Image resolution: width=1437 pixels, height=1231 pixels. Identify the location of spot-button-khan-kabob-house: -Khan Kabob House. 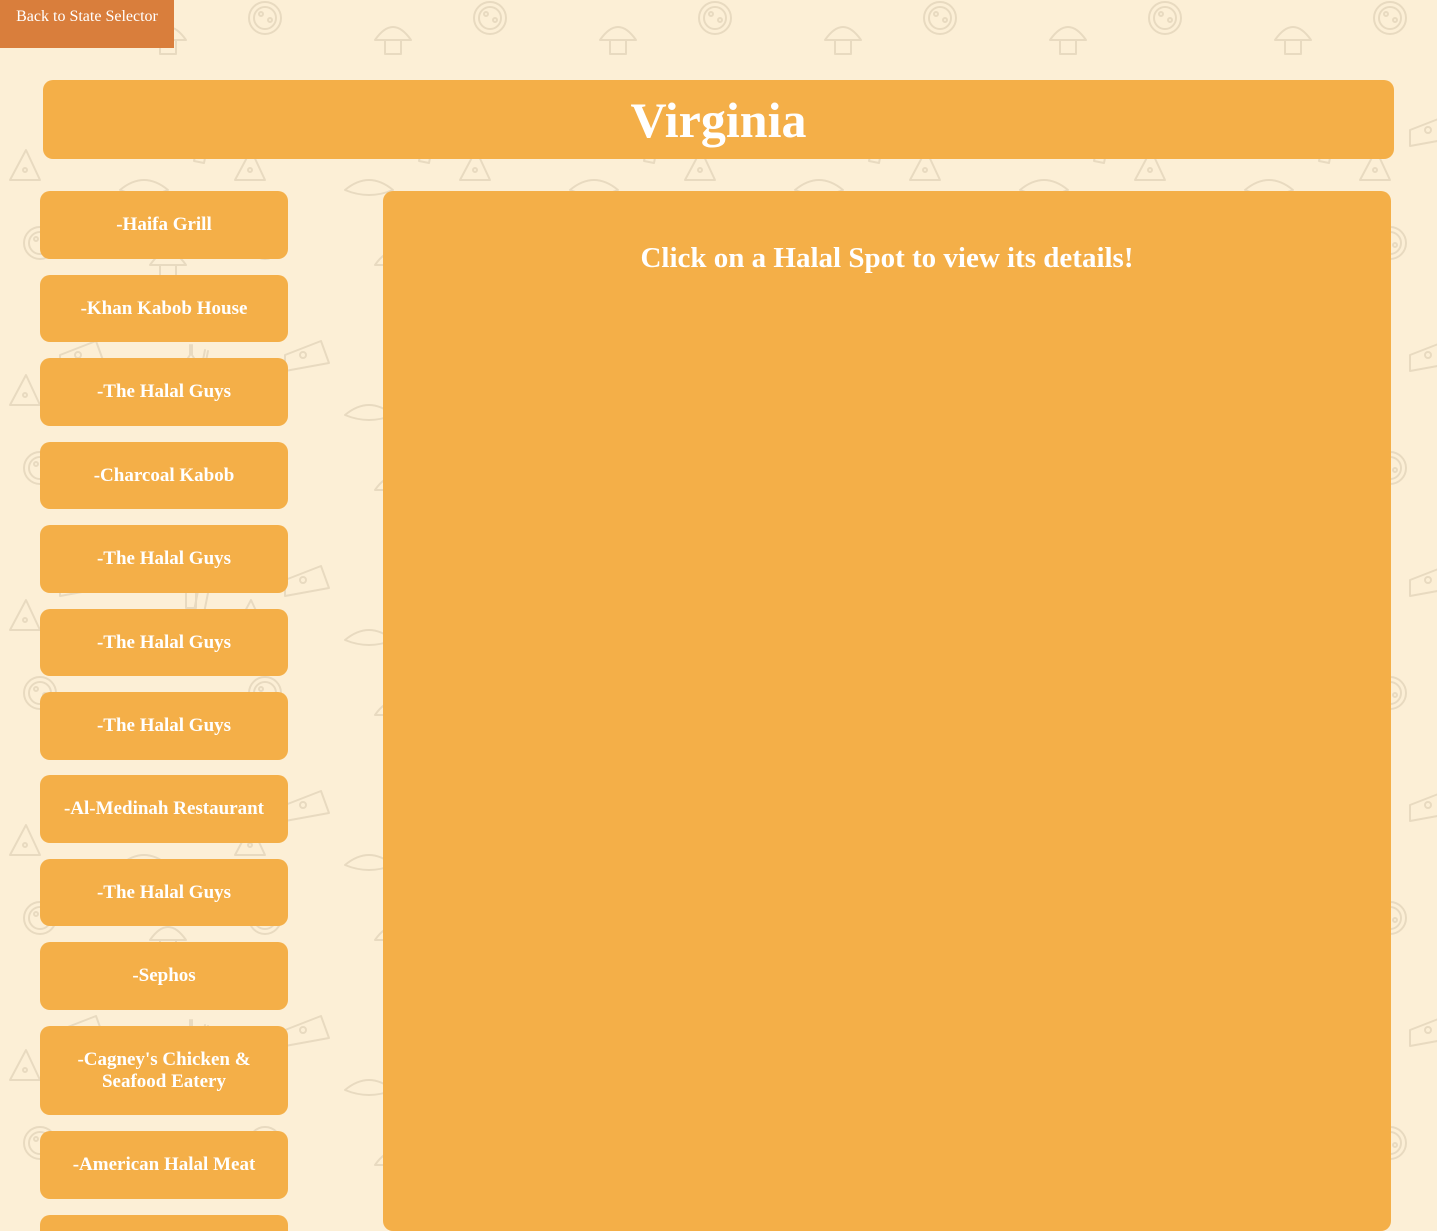
(164, 308).